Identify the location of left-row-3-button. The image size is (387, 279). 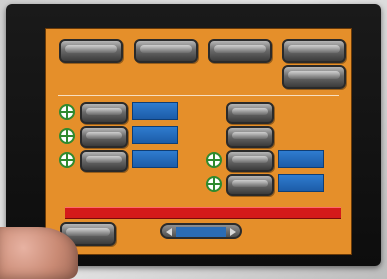
(104, 161).